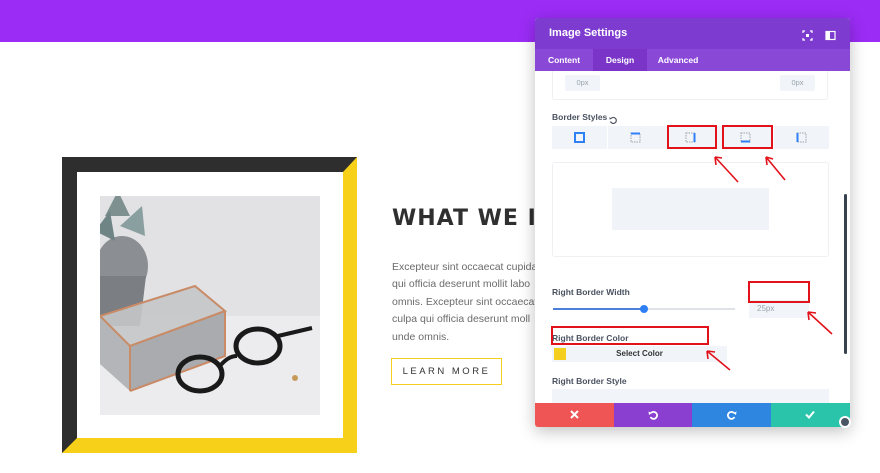 This screenshot has width=880, height=473. I want to click on section-heading: WHAT WE I, so click(464, 218).